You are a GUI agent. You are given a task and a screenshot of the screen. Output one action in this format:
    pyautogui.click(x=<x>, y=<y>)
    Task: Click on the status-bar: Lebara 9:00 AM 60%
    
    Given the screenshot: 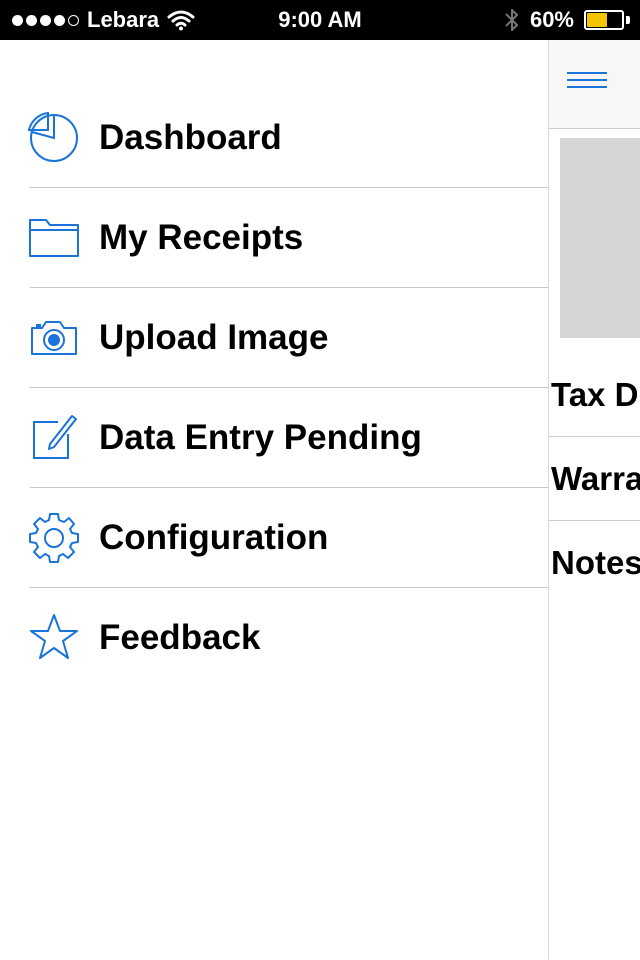 What is the action you would take?
    pyautogui.click(x=320, y=20)
    